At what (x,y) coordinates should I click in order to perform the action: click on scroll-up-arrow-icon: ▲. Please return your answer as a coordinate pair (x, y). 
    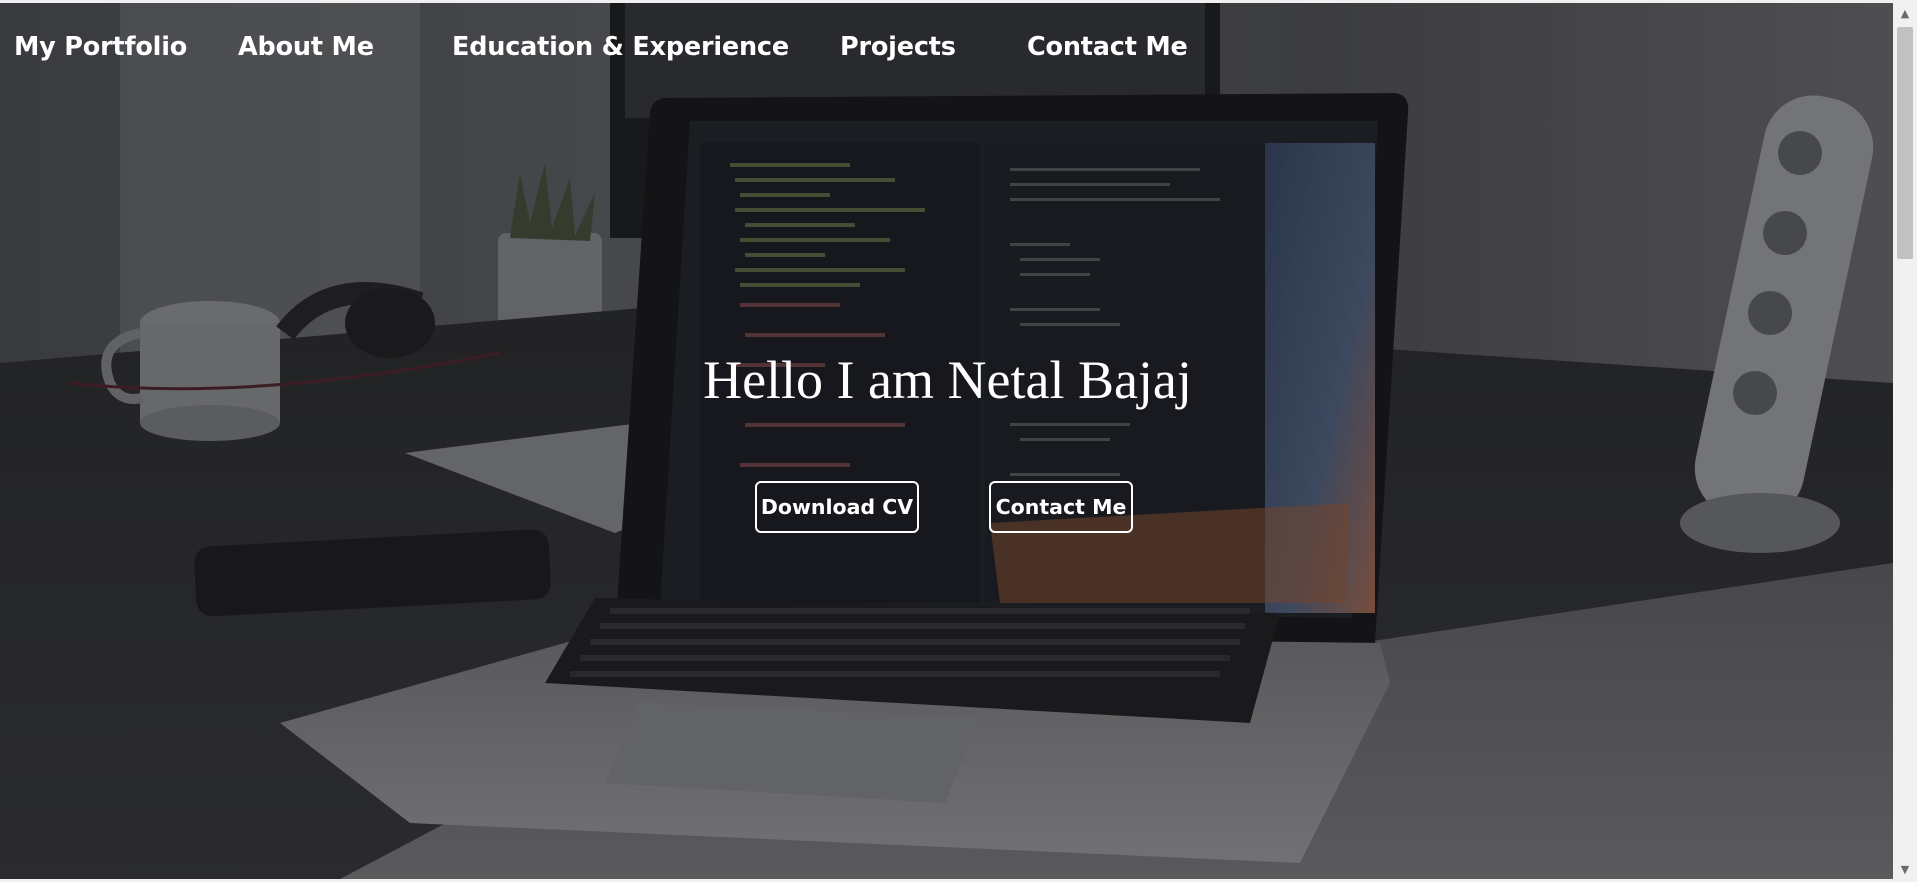
    Looking at the image, I should click on (1905, 13).